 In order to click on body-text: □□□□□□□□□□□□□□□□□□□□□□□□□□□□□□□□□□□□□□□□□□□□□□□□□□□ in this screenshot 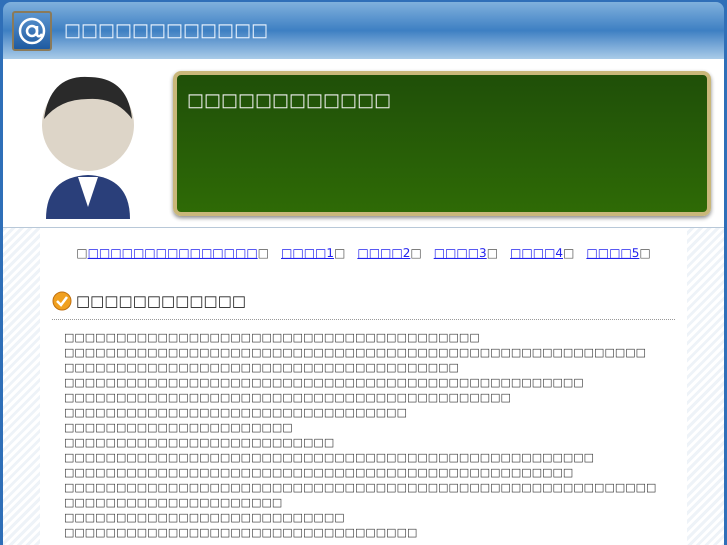, I will do `click(330, 457)`.